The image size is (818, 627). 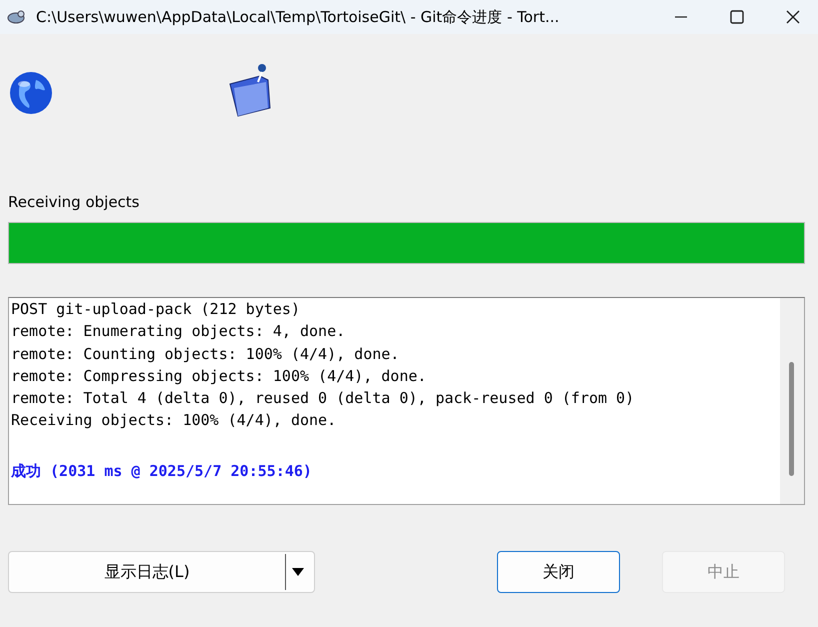 I want to click on app-icon, so click(x=16, y=17).